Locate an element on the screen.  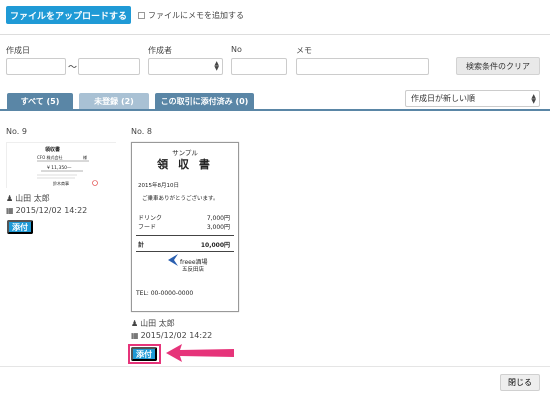
receipt-branch: 五反田店 is located at coordinates (193, 270).